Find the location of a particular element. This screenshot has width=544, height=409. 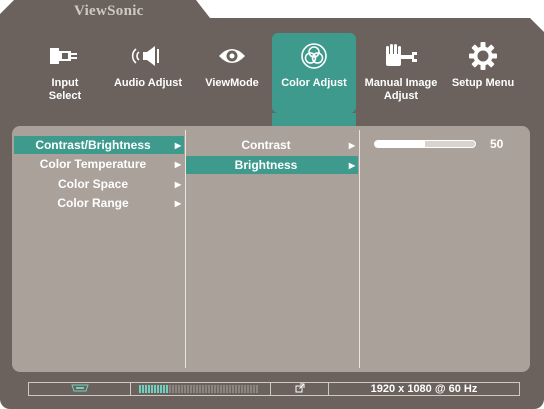

menu-item-color-space: Color Space ▶ is located at coordinates (99, 184).